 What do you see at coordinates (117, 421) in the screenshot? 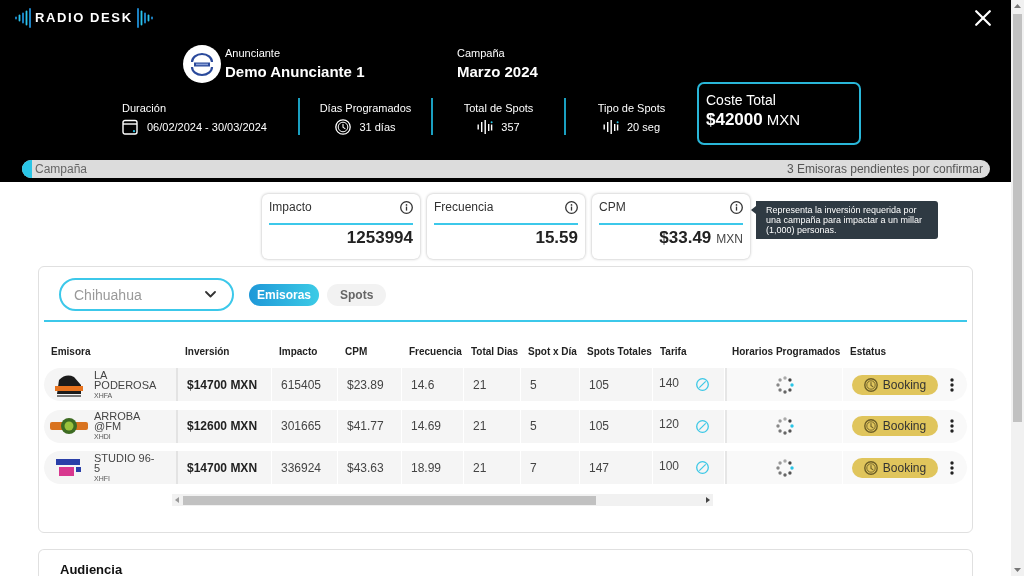
I see `station-name: ARROBA @FM` at bounding box center [117, 421].